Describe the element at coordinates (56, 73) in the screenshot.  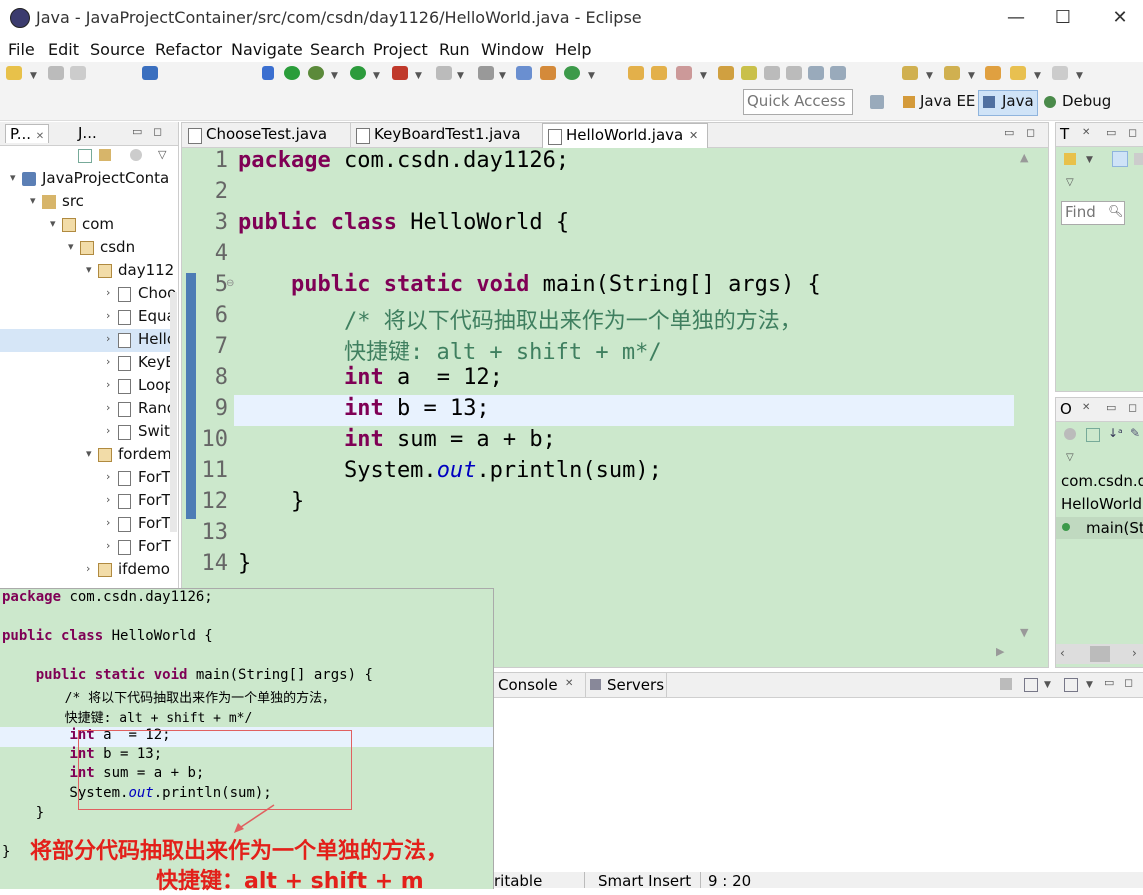
I see `save-icon` at that location.